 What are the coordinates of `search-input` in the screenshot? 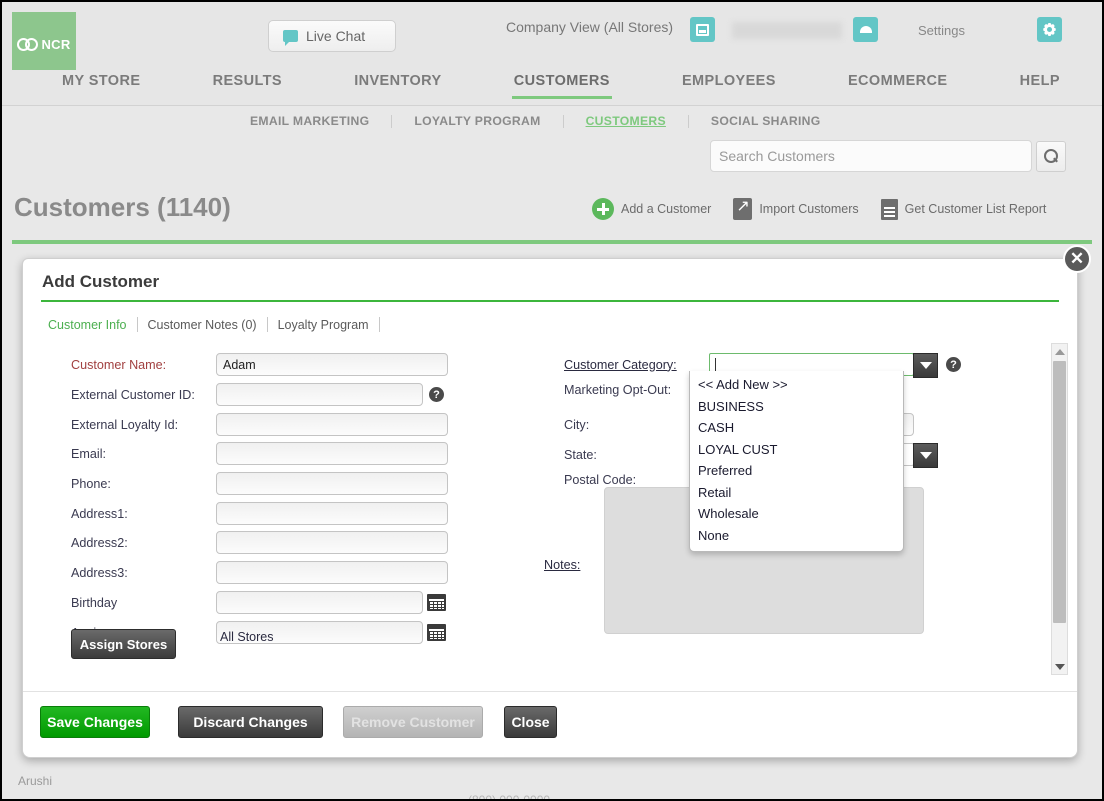 It's located at (871, 156).